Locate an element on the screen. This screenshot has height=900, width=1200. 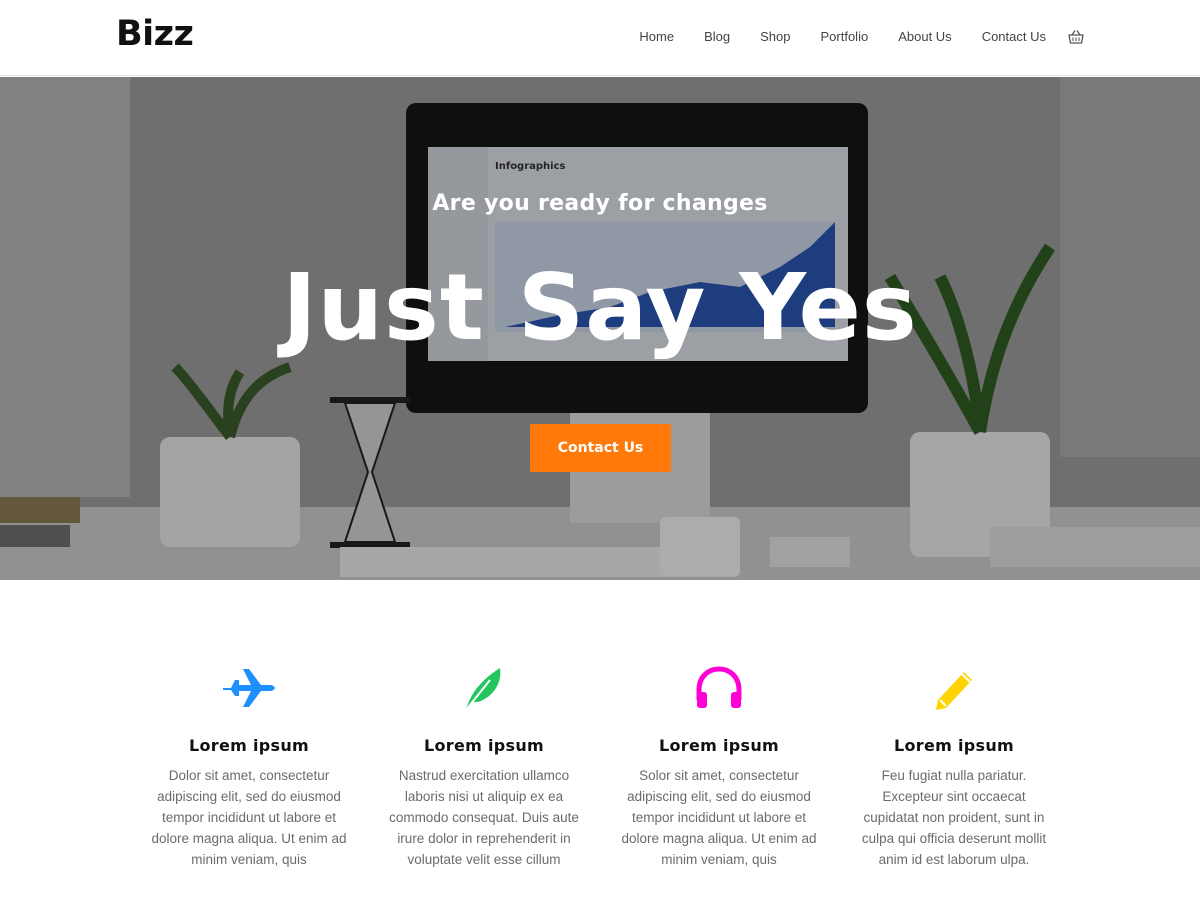
pencil-icon is located at coordinates (954, 691).